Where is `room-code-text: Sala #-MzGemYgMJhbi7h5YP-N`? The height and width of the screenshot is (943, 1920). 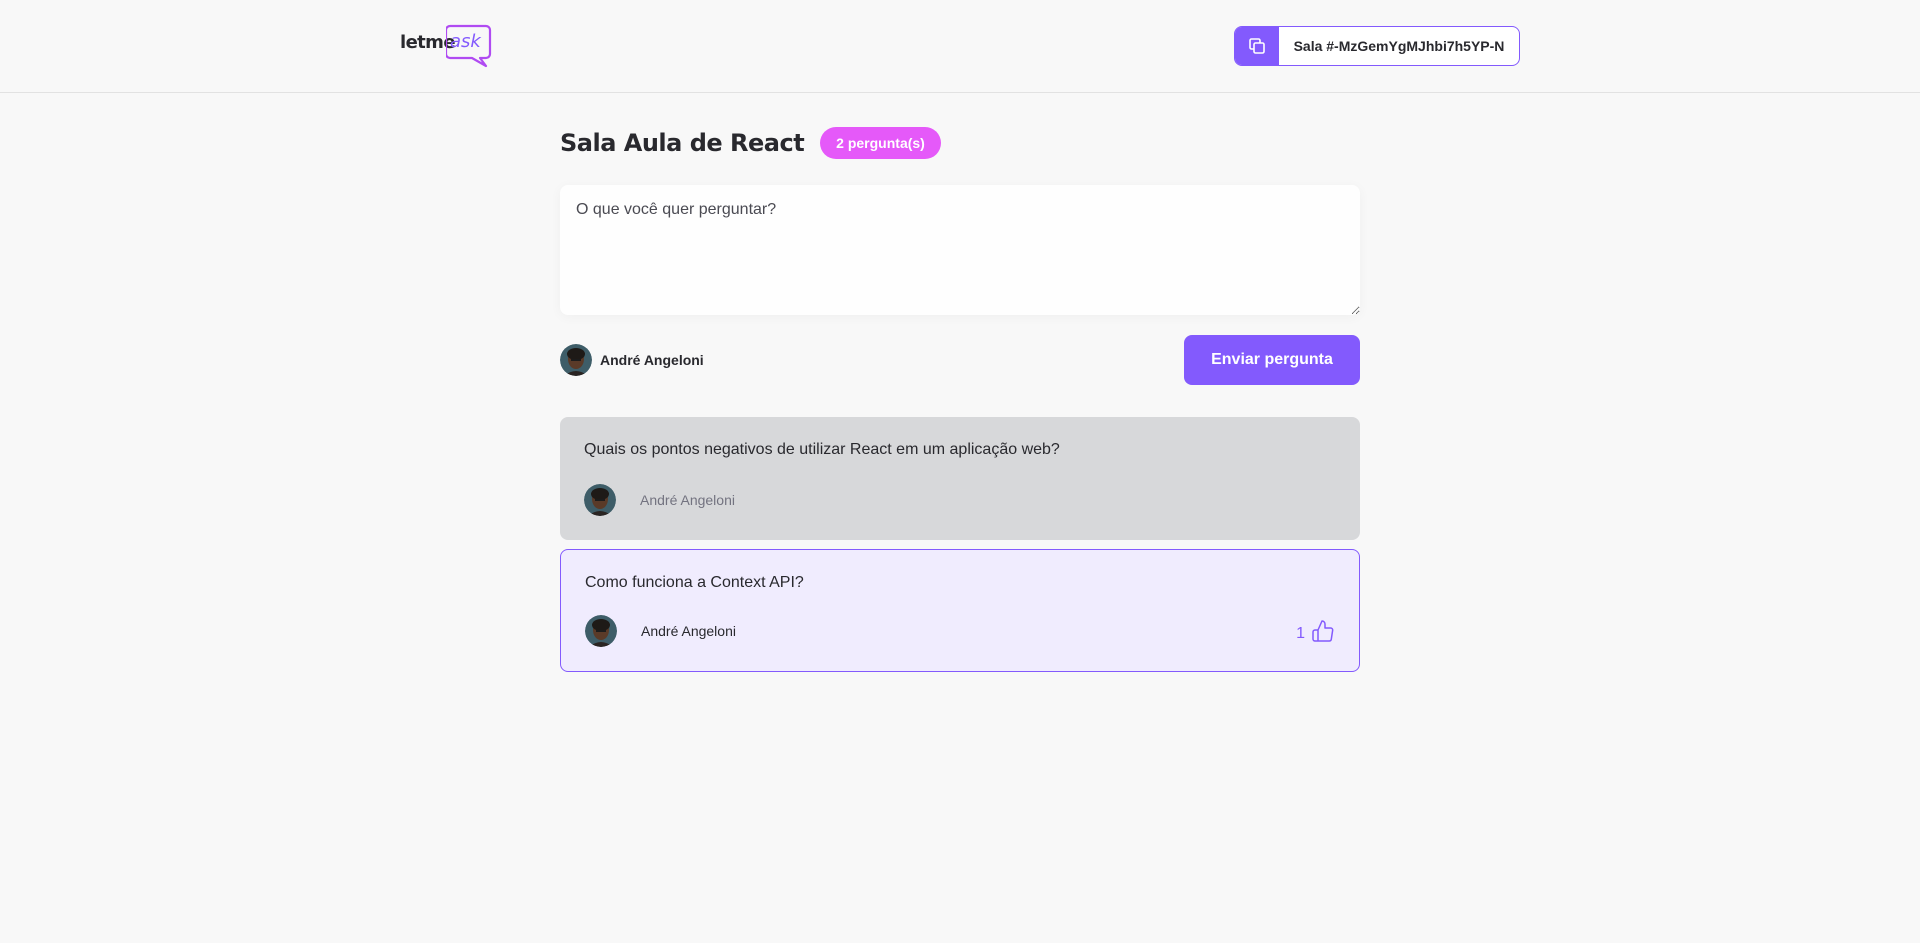 room-code-text: Sala #-MzGemYgMJhbi7h5YP-N is located at coordinates (1399, 46).